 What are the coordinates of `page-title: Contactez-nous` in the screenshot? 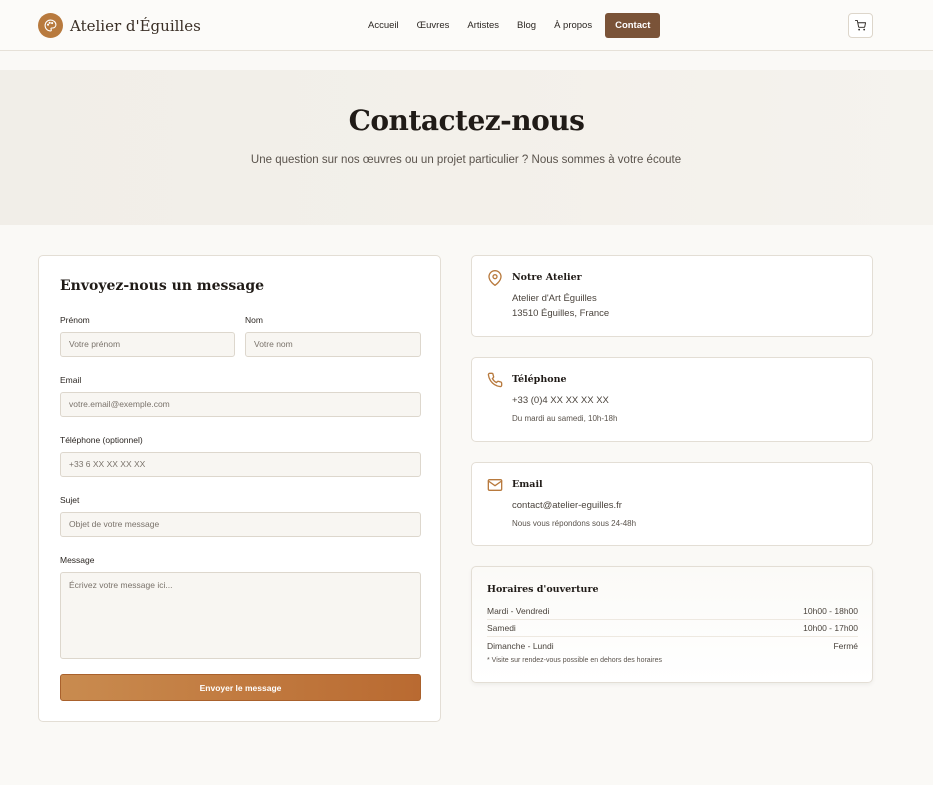 It's located at (466, 120).